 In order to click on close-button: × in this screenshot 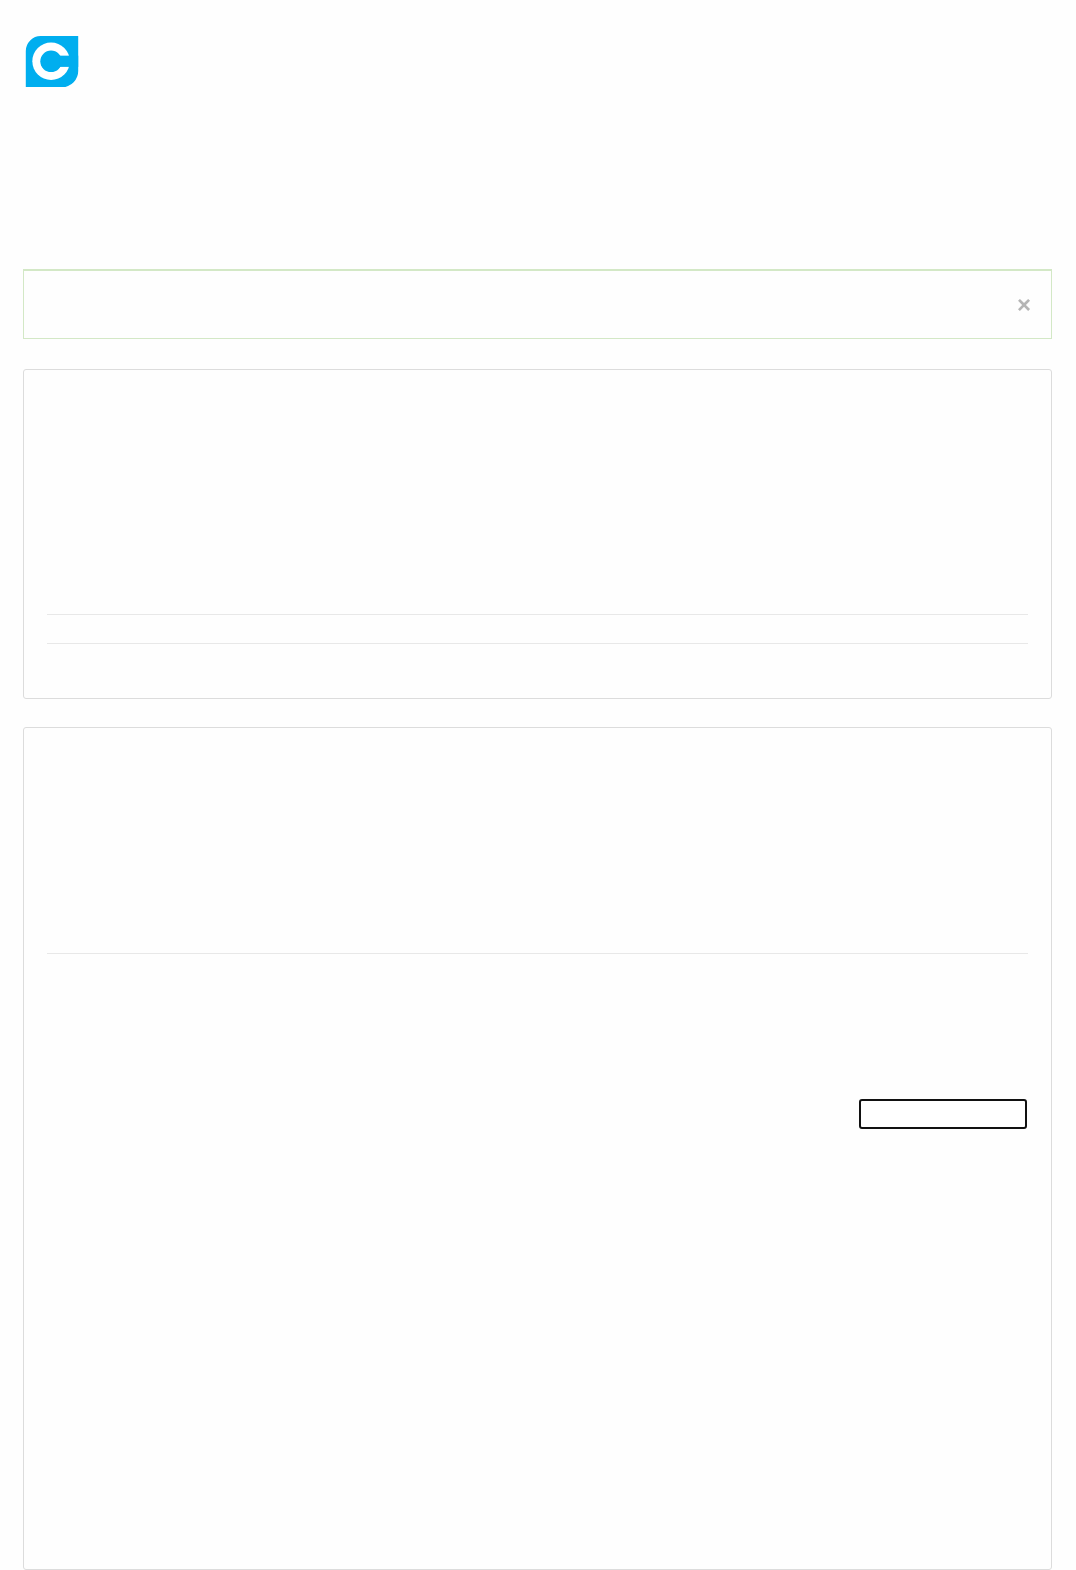, I will do `click(1024, 304)`.